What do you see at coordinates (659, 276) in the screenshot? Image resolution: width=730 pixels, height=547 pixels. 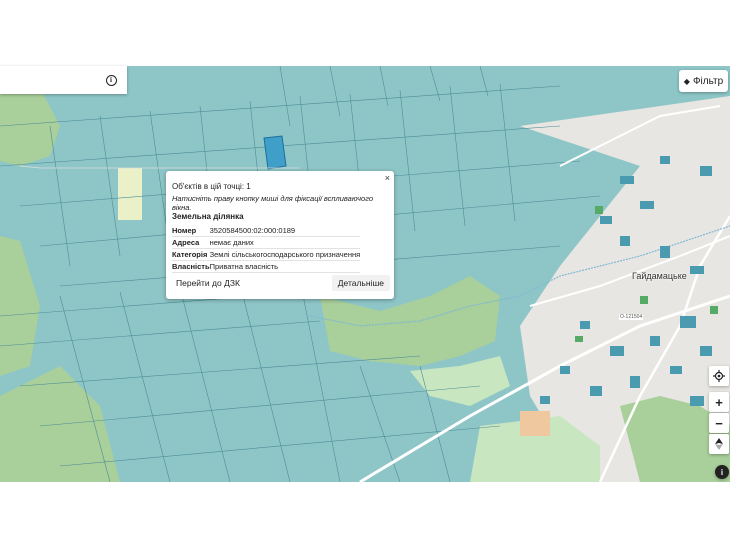 I see `place-label: Гайдамацьке` at bounding box center [659, 276].